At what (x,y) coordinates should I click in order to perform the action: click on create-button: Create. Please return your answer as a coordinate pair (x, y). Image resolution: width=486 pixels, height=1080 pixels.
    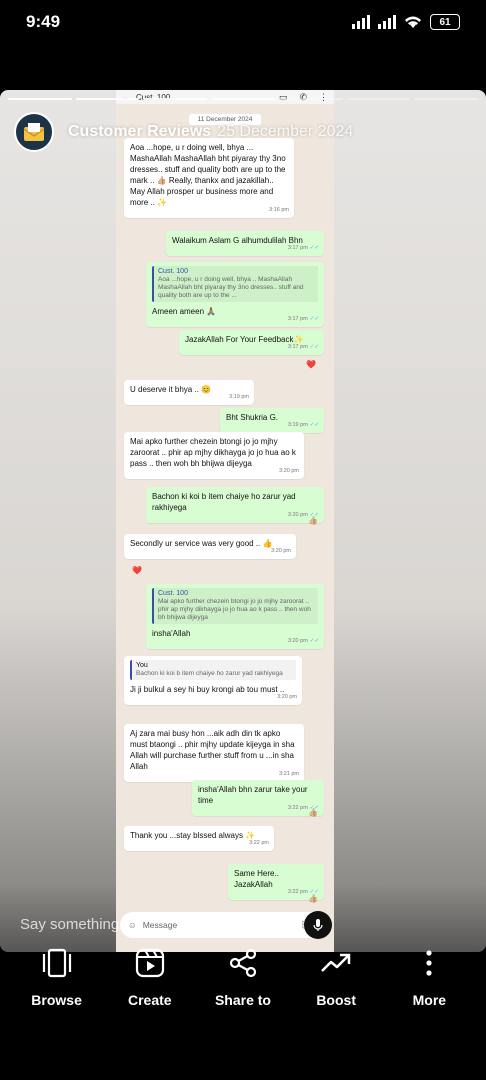
    Looking at the image, I should click on (150, 990).